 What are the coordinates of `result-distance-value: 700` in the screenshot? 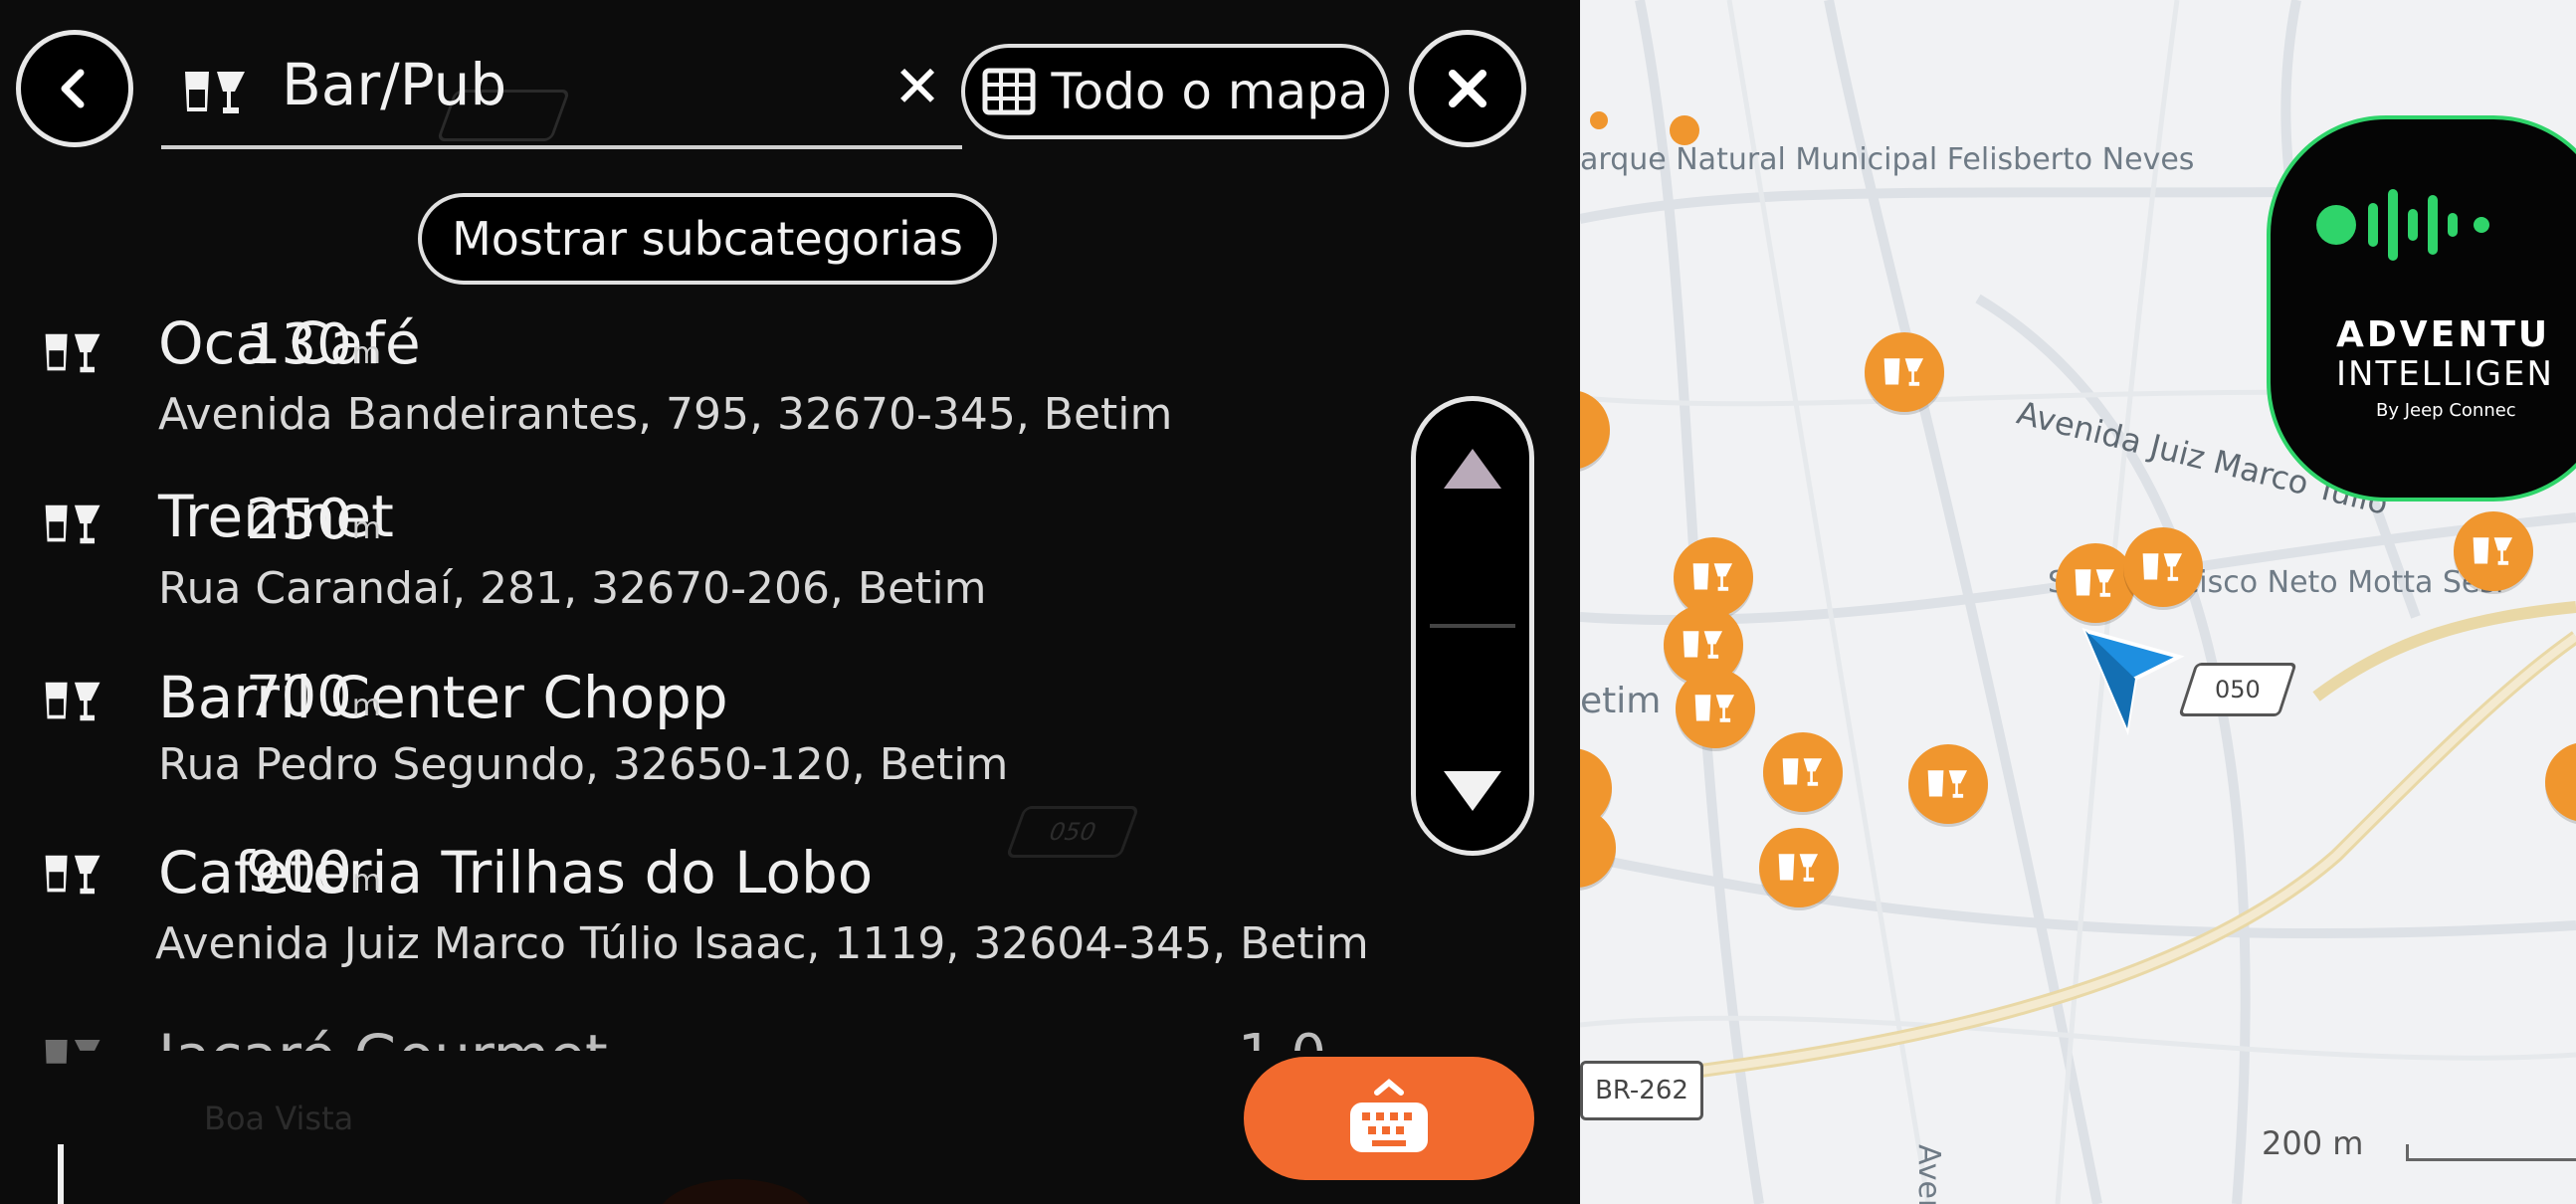 It's located at (298, 697).